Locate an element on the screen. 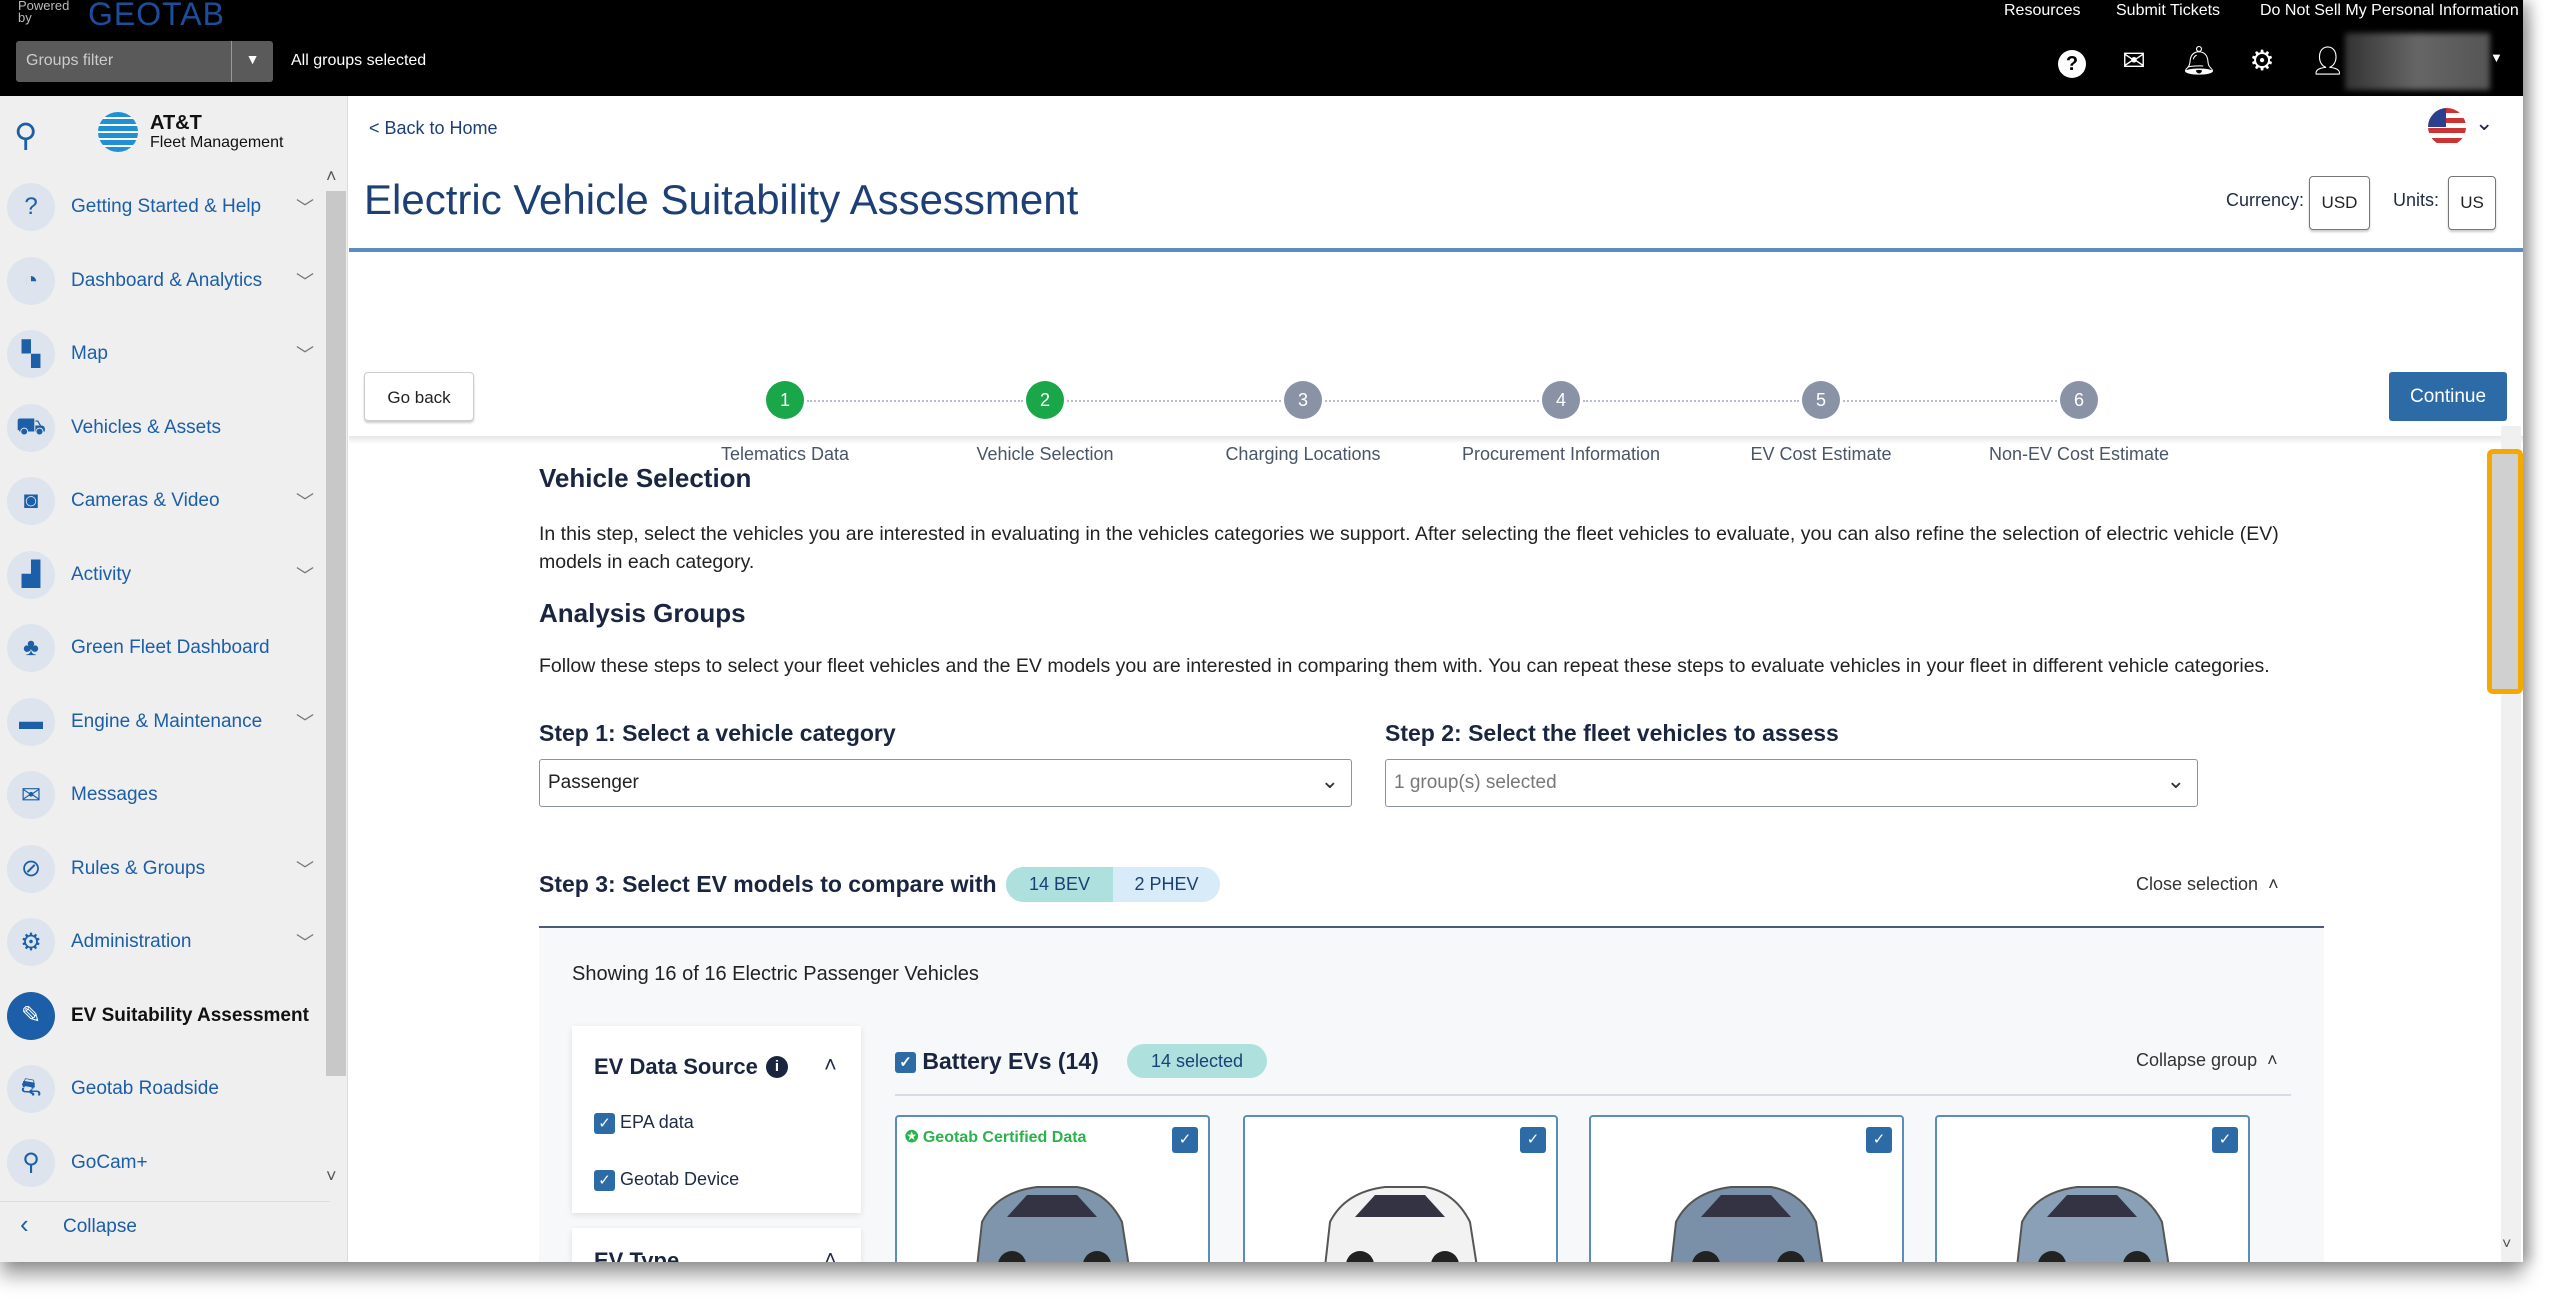  step-number: 6 is located at coordinates (2079, 400).